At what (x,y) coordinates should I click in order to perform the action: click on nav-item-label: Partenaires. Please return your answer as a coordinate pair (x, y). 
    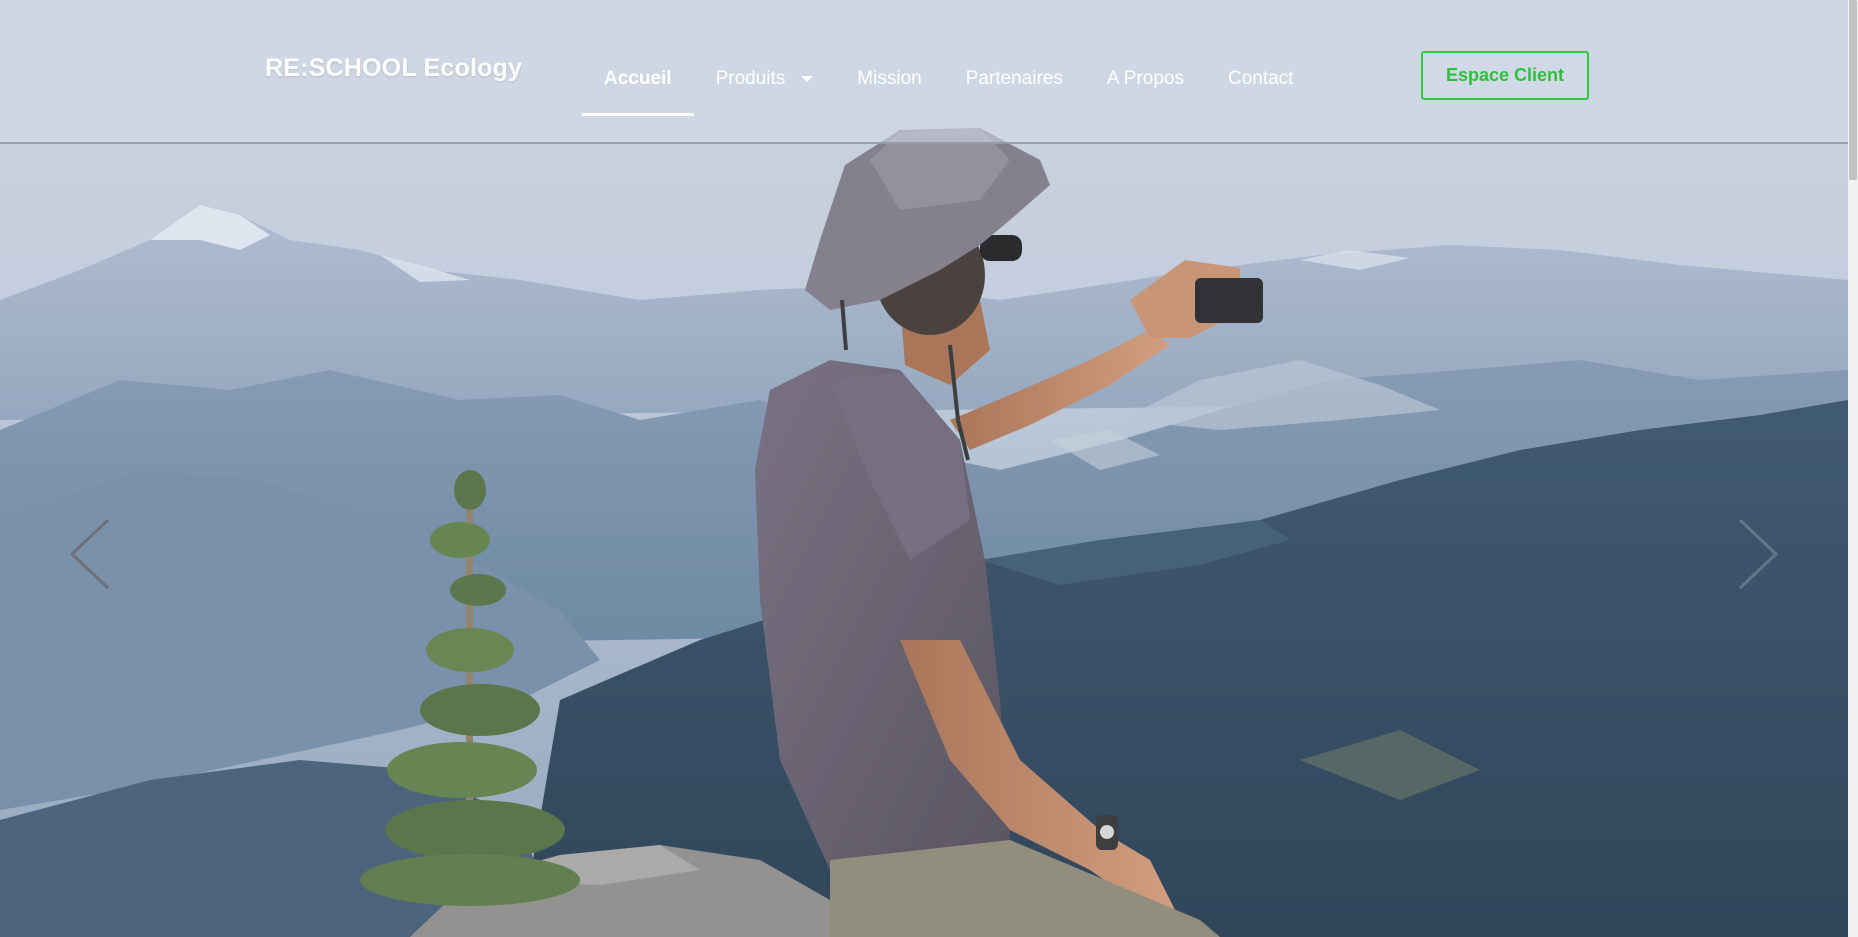
    Looking at the image, I should click on (1014, 78).